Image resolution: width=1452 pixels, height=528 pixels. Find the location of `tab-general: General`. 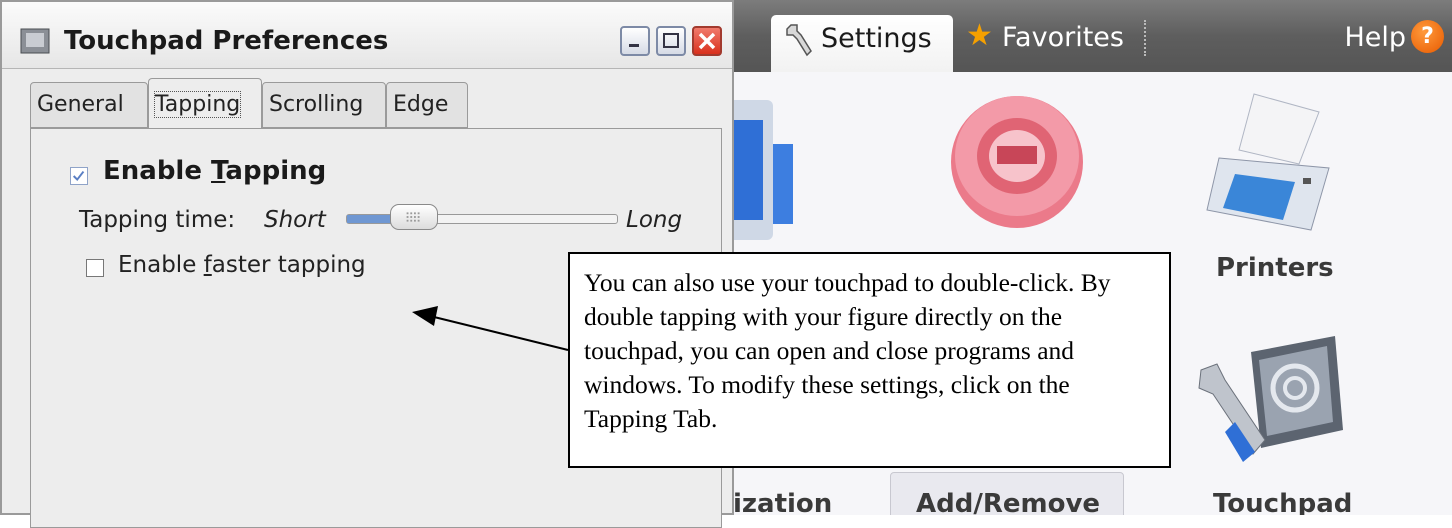

tab-general: General is located at coordinates (89, 105).